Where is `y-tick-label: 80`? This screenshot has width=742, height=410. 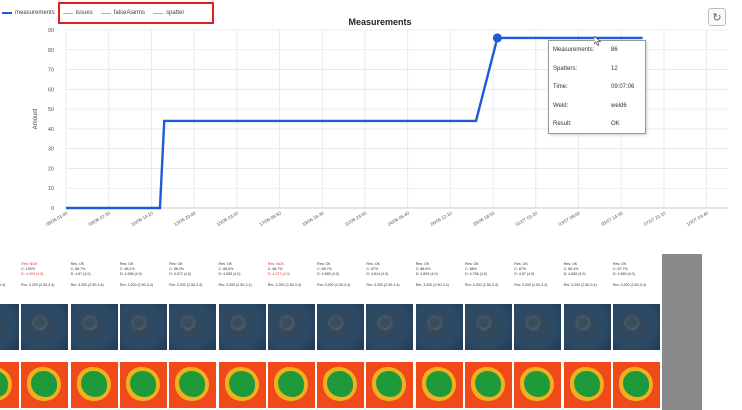 y-tick-label: 80 is located at coordinates (51, 51).